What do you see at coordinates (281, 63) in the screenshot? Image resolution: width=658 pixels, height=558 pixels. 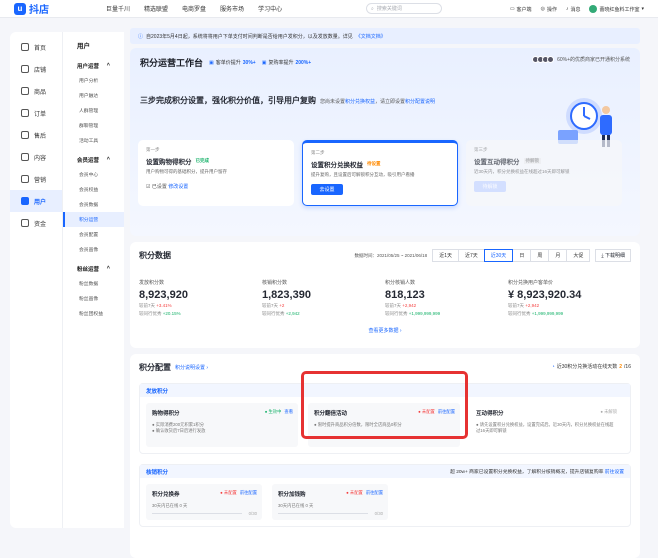 I see `tag-label: 复购率提升` at bounding box center [281, 63].